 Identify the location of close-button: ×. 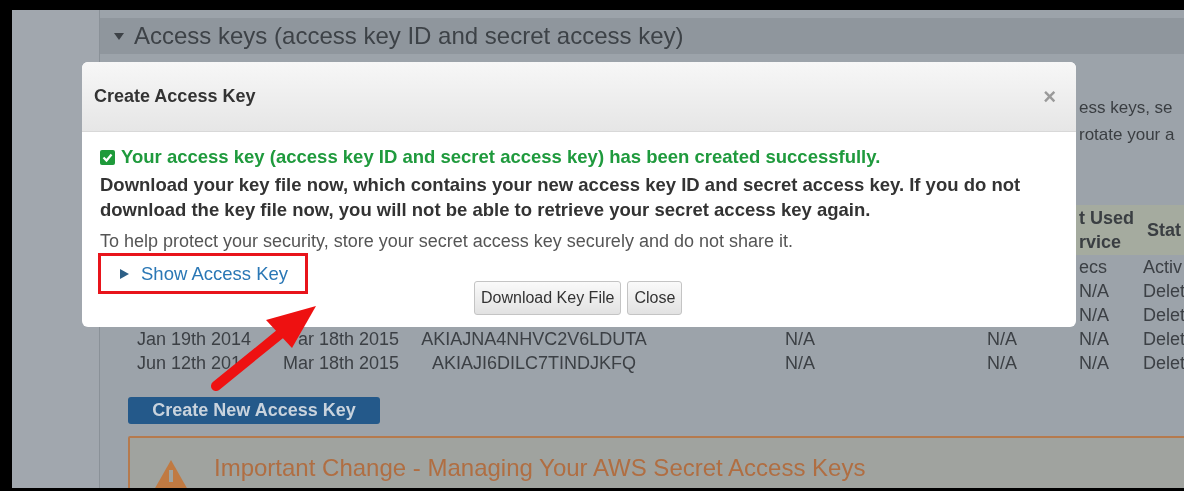
(1049, 96).